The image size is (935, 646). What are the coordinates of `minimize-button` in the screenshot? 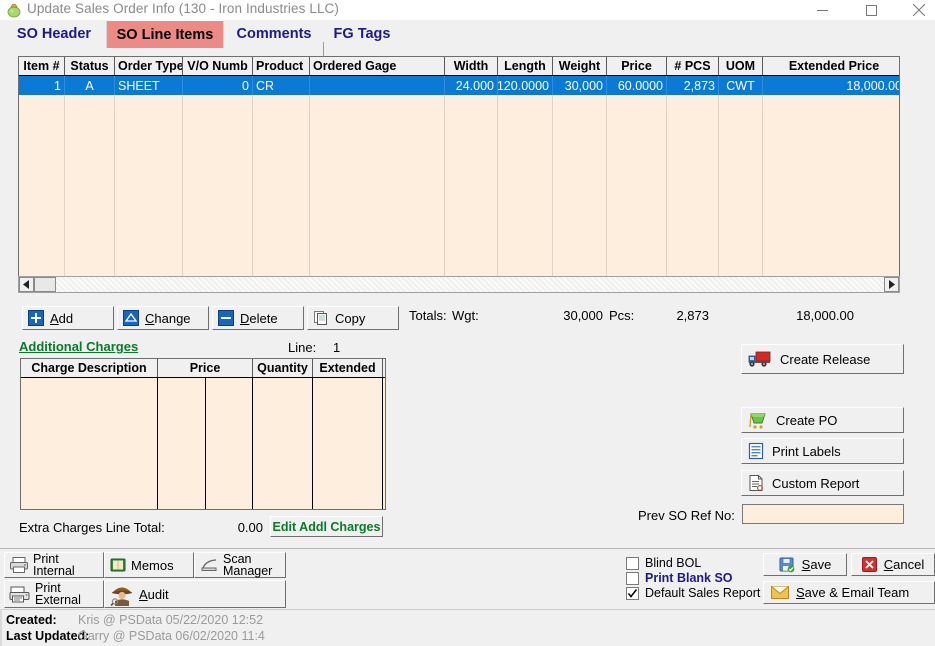 It's located at (822, 10).